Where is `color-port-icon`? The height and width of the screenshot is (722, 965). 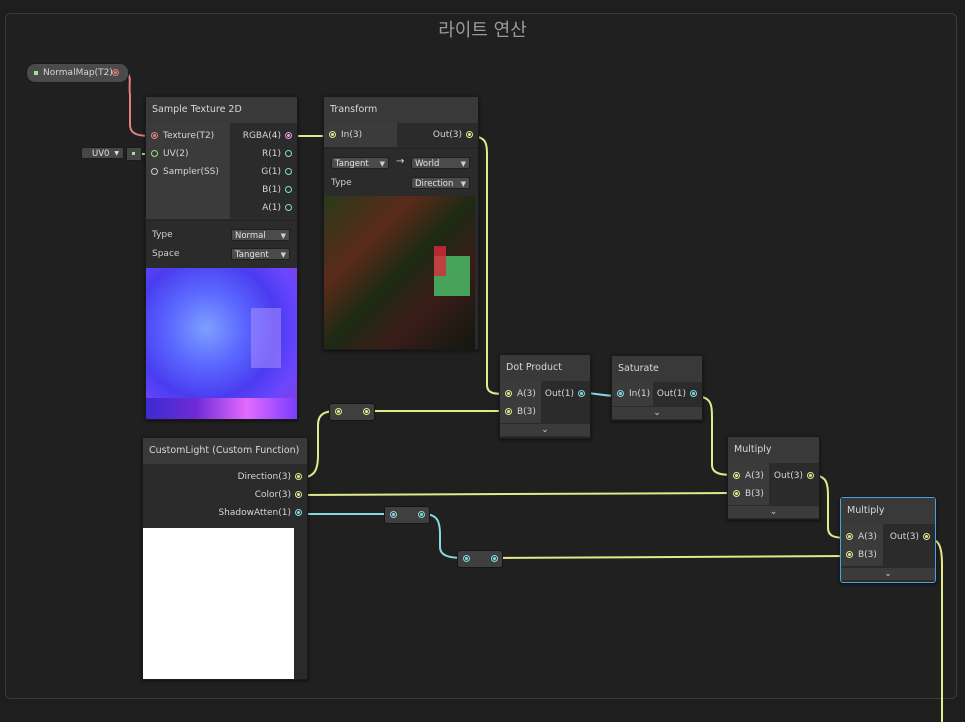
color-port-icon is located at coordinates (298, 494).